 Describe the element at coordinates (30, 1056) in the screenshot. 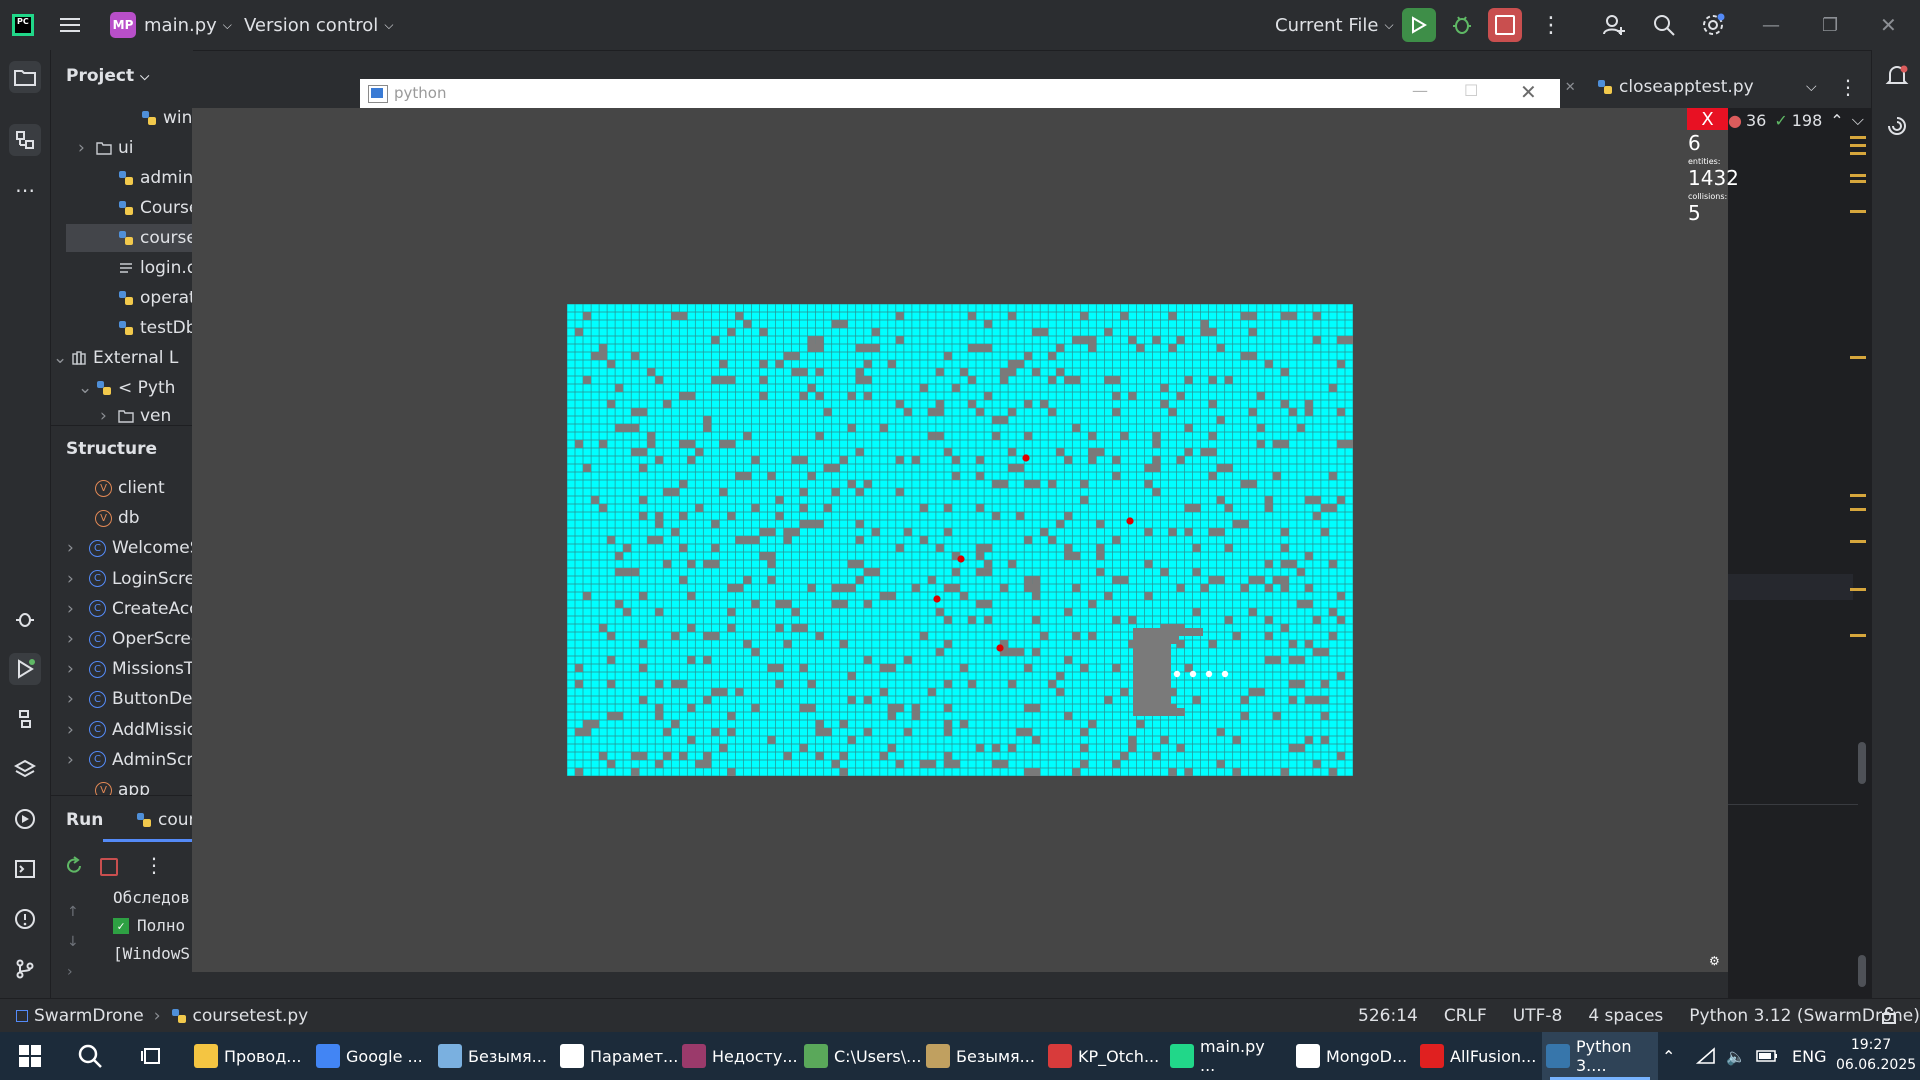

I see `windows-start-icon` at that location.